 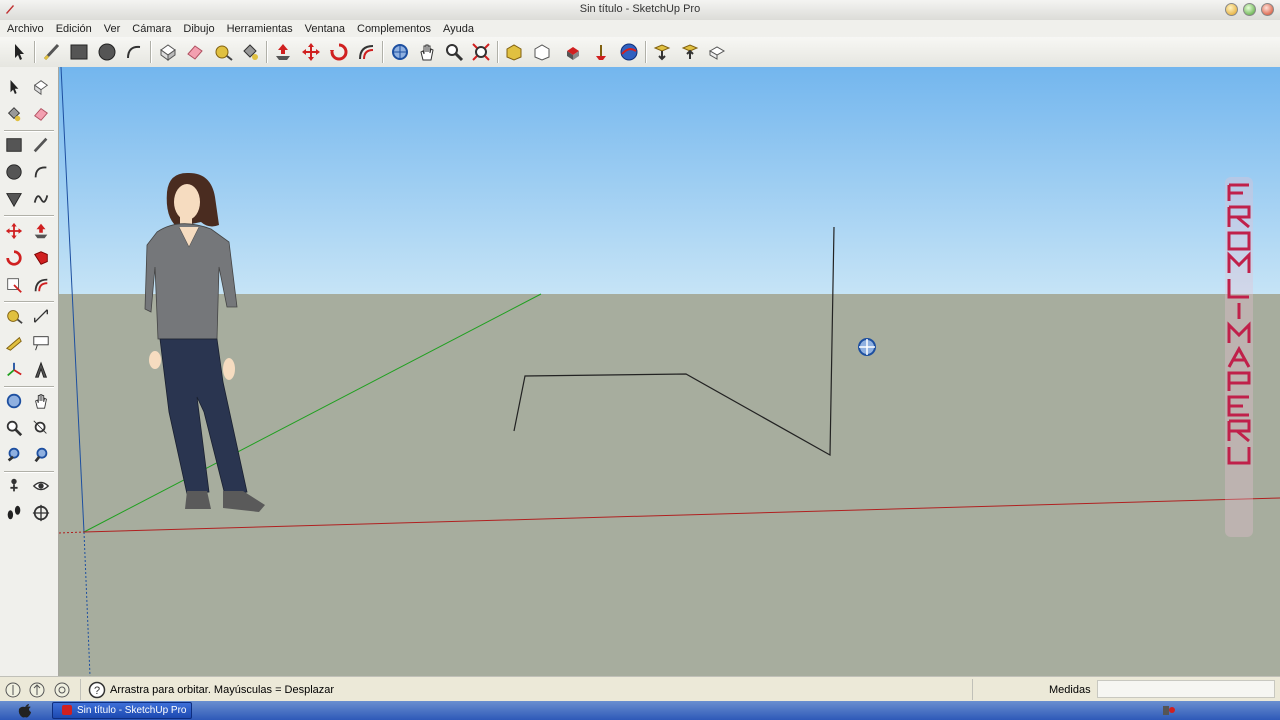 What do you see at coordinates (1239, 357) in the screenshot?
I see `watermark-logo` at bounding box center [1239, 357].